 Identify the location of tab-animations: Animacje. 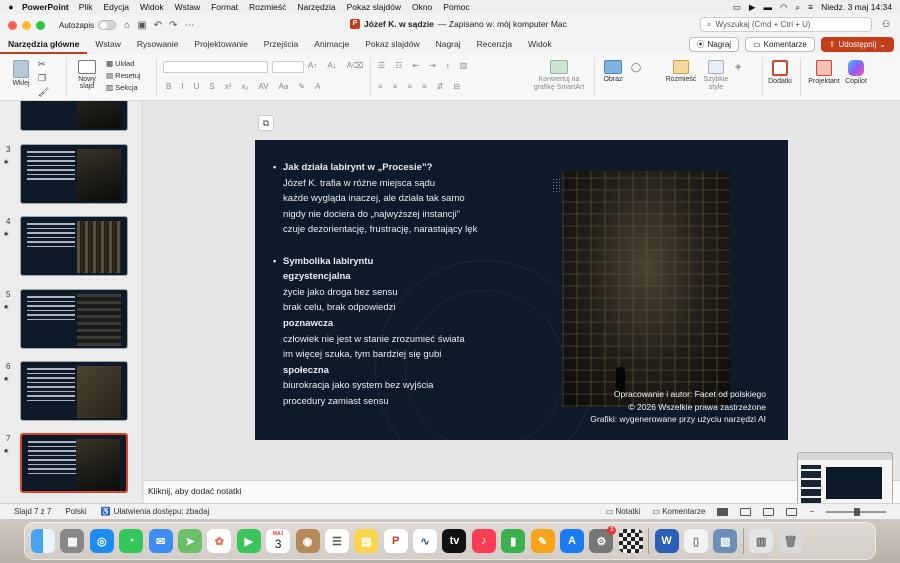
(331, 45).